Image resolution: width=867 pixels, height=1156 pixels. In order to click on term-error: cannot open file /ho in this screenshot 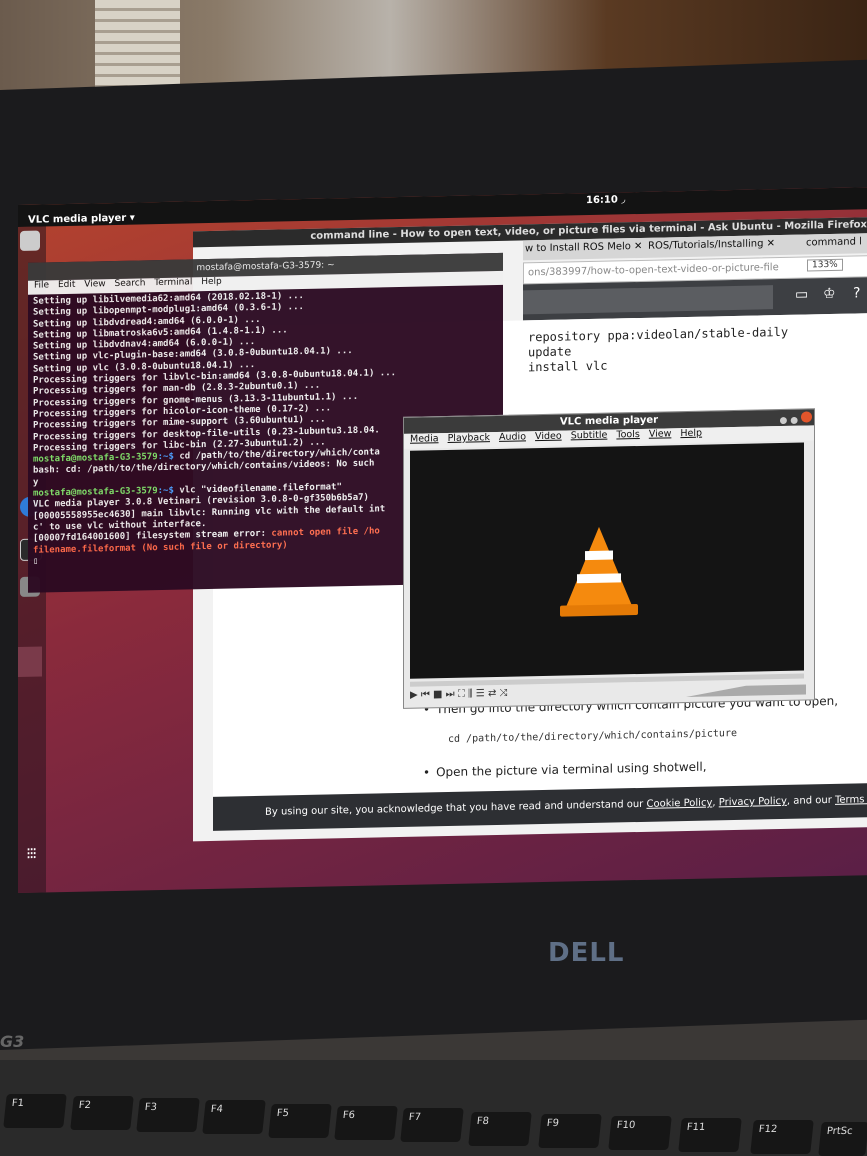, I will do `click(325, 532)`.